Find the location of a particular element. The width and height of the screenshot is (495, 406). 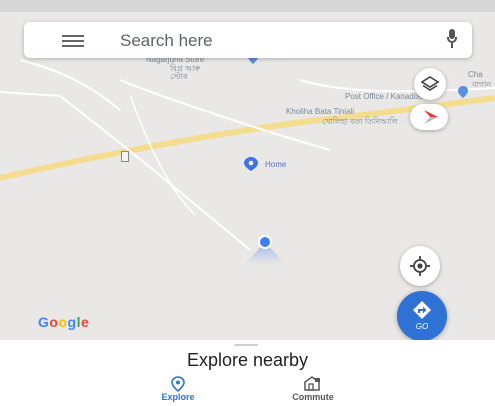

home-label: Home is located at coordinates (276, 164).